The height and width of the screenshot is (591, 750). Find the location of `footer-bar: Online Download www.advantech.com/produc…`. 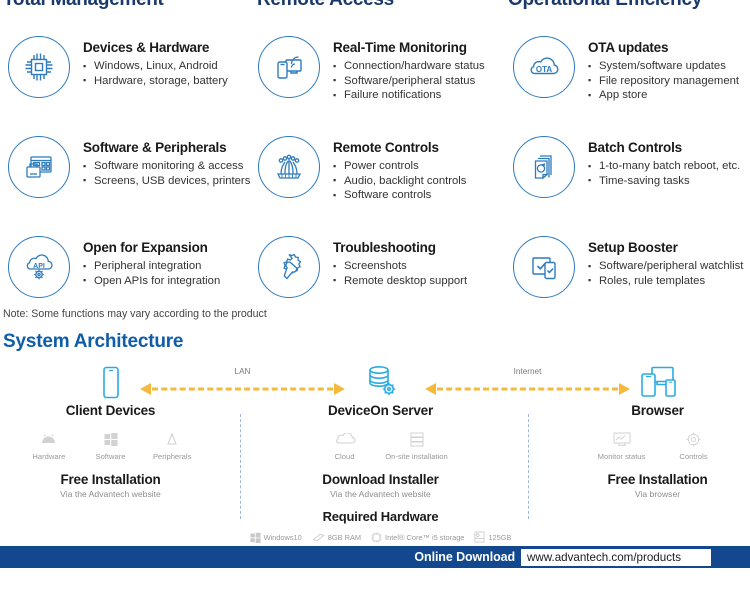

footer-bar: Online Download www.advantech.com/produc… is located at coordinates (375, 557).